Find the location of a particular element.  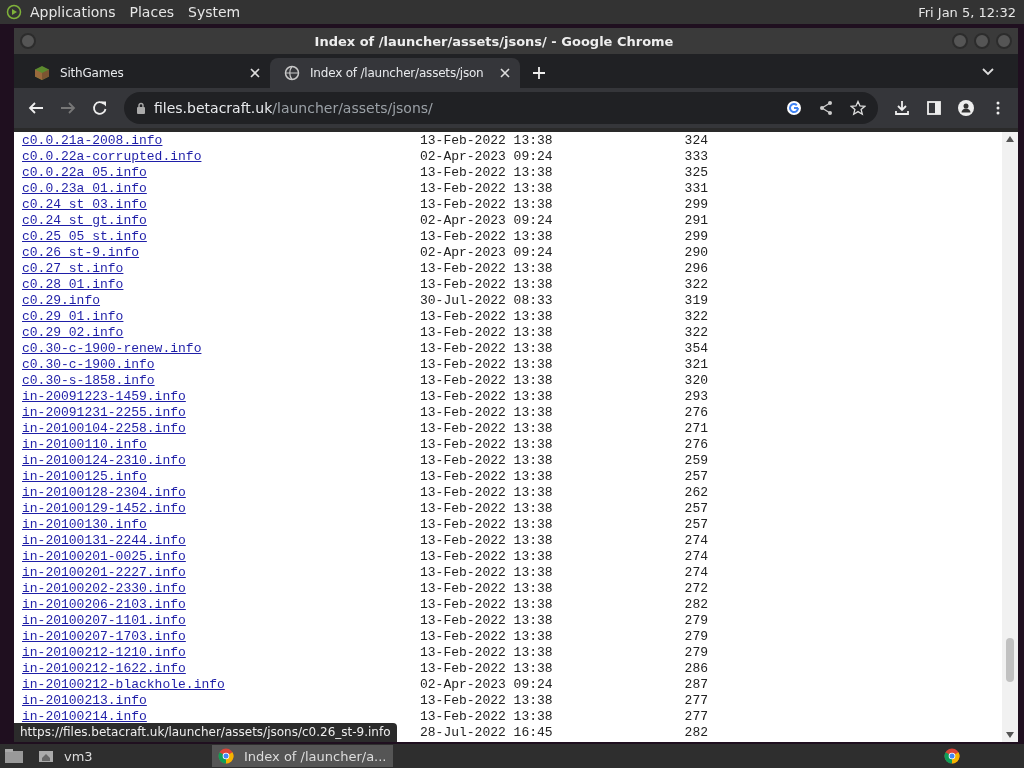

file-size: 277 is located at coordinates (695, 701).